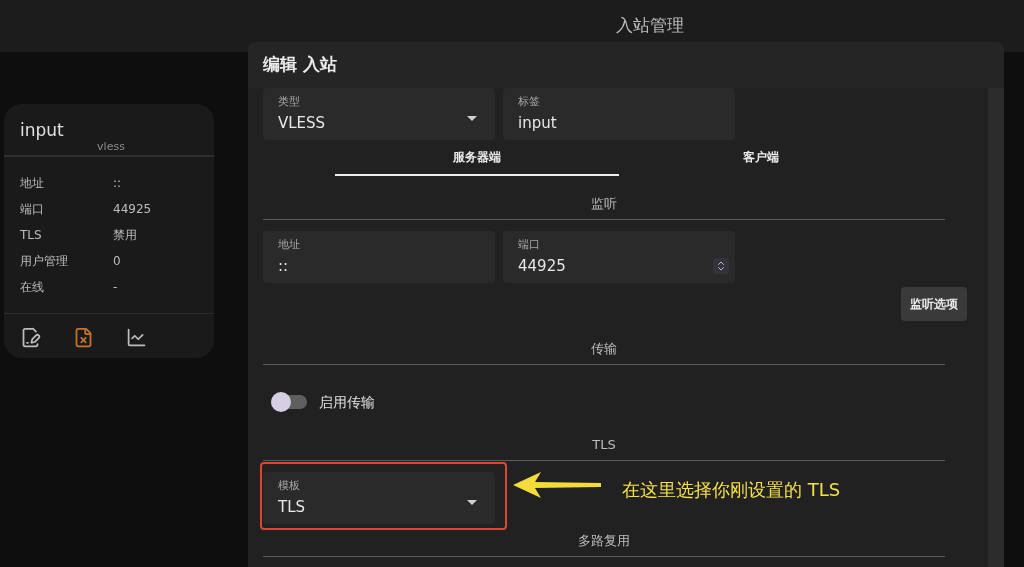 This screenshot has height=567, width=1024. What do you see at coordinates (379, 257) in the screenshot?
I see `address-field: 地址 ::` at bounding box center [379, 257].